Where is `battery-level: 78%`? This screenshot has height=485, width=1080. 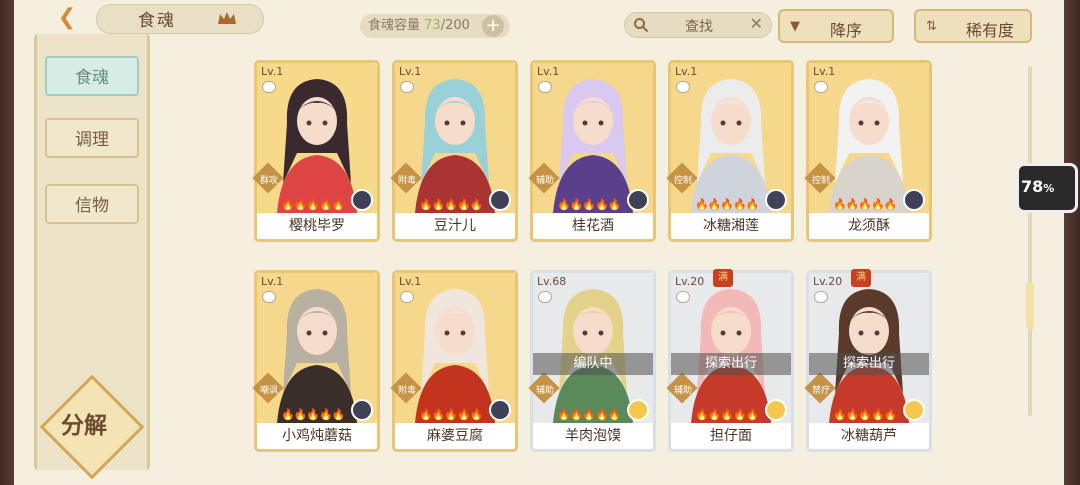 battery-level: 78% is located at coordinates (1037, 186).